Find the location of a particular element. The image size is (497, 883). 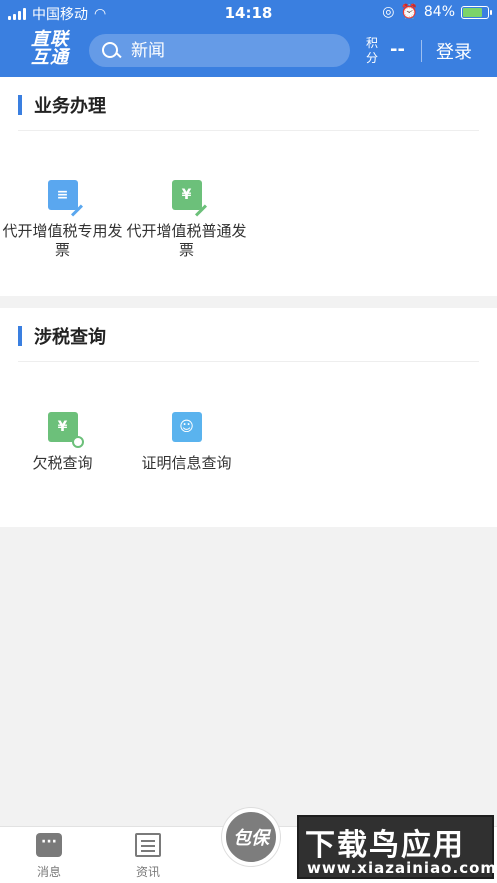

search-icon is located at coordinates (111, 51).